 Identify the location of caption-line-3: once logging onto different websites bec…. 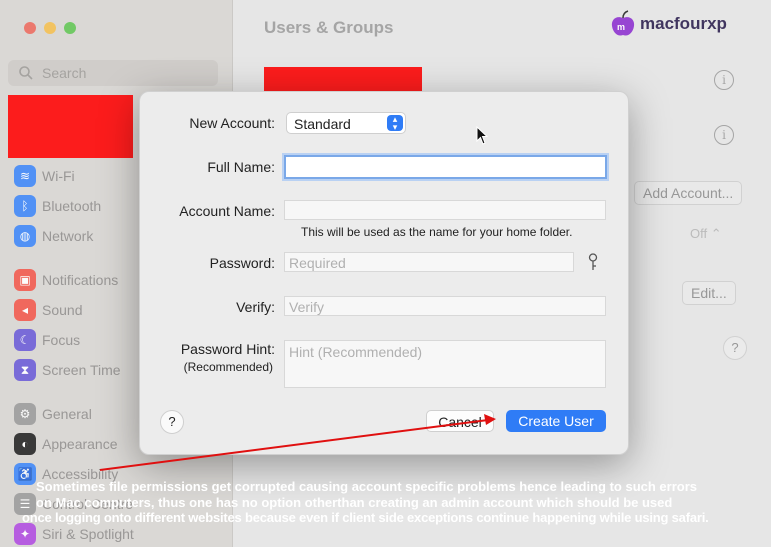
(365, 517).